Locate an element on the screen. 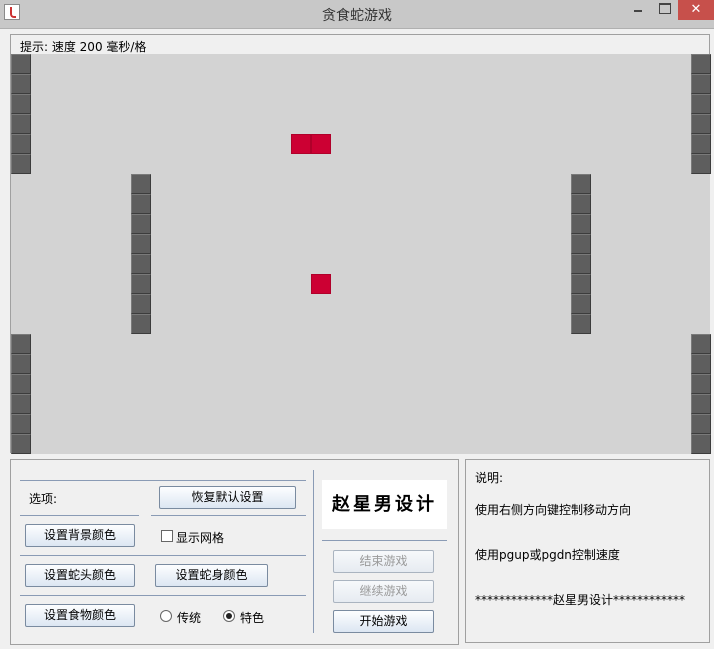 The height and width of the screenshot is (649, 714). maximize-button is located at coordinates (665, 10).